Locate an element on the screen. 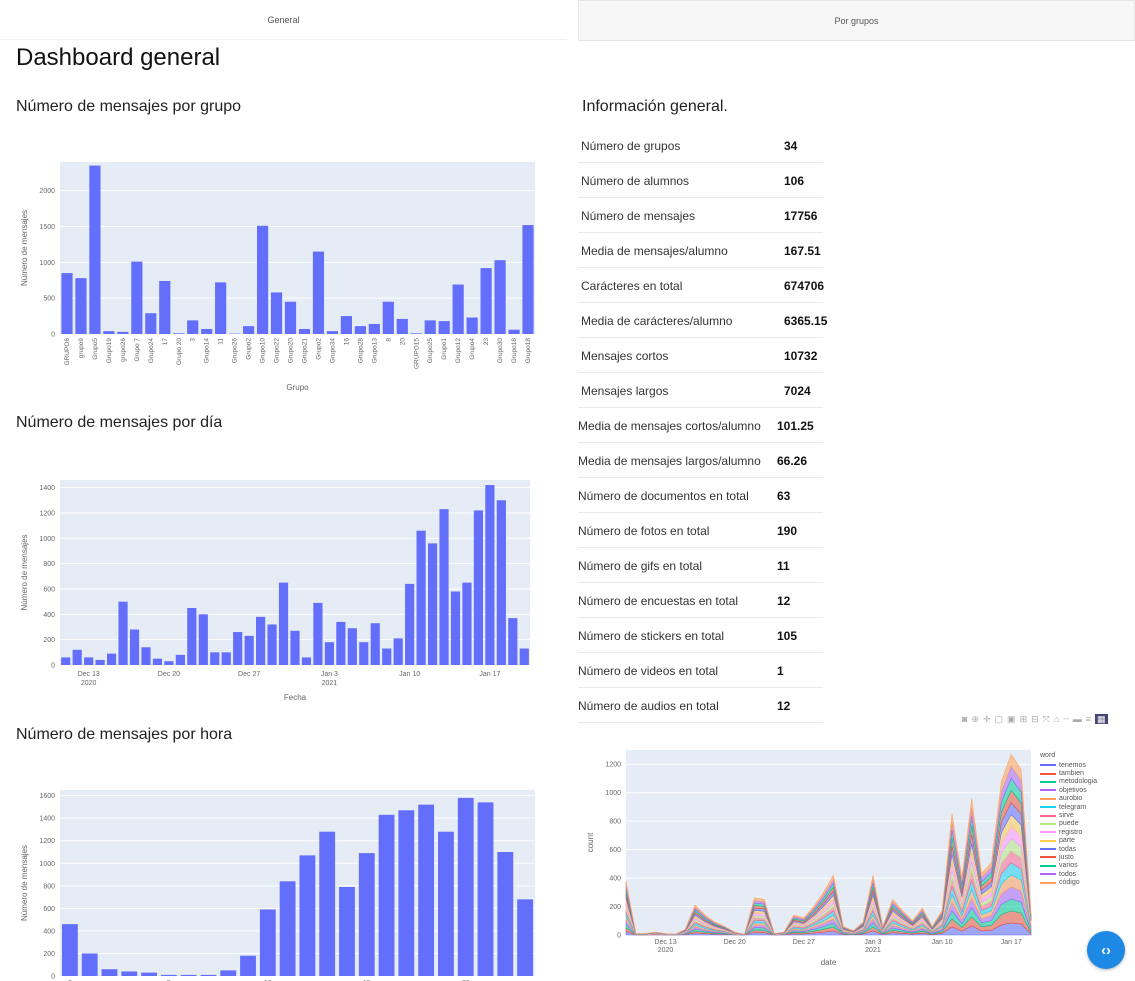 The width and height of the screenshot is (1135, 981). x-tick-label: Grupo30 is located at coordinates (500, 351).